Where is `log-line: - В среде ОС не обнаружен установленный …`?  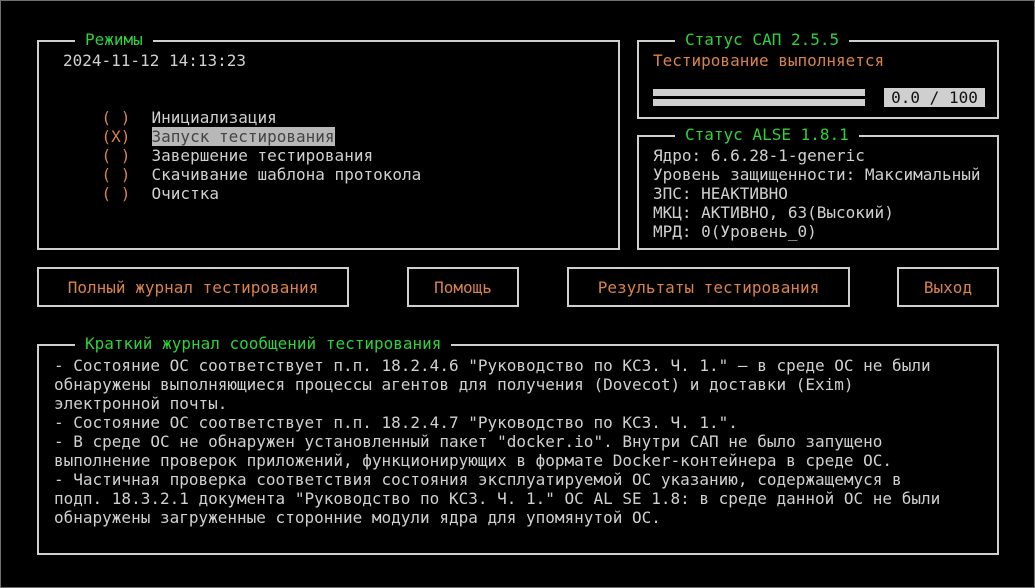 log-line: - В среде ОС не обнаружен установленный … is located at coordinates (468, 441).